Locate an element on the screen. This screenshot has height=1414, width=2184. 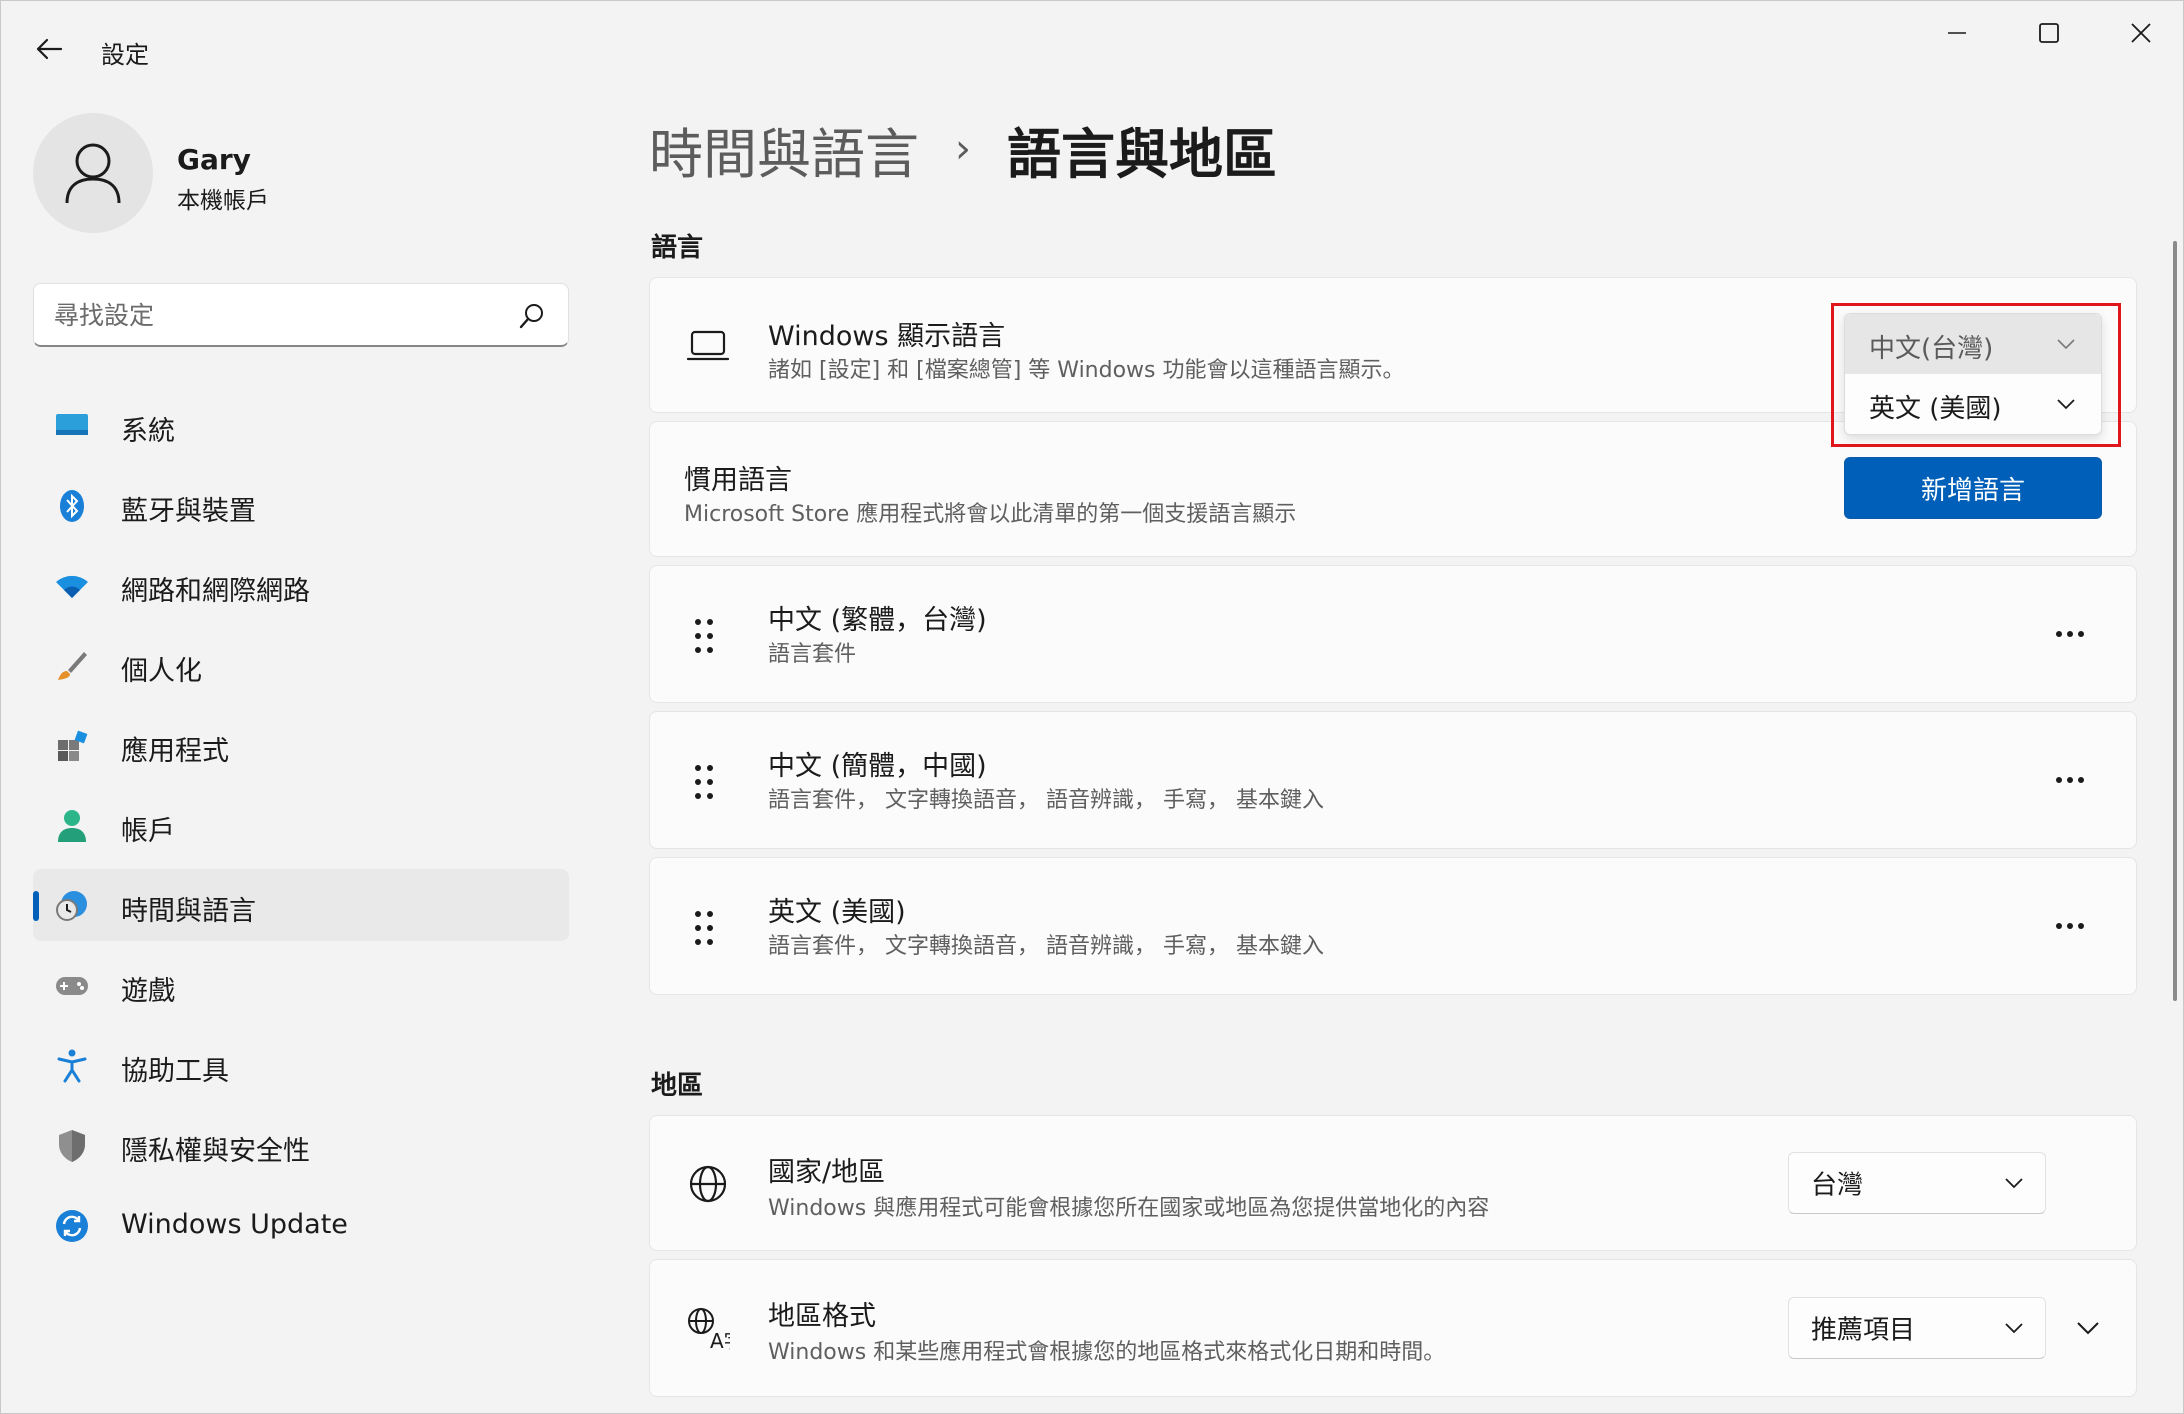
laptop-icon is located at coordinates (708, 346).